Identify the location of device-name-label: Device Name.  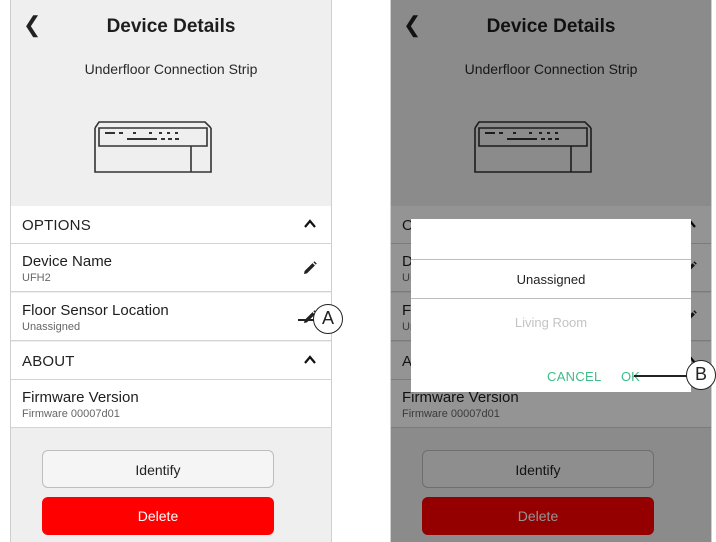
(67, 261).